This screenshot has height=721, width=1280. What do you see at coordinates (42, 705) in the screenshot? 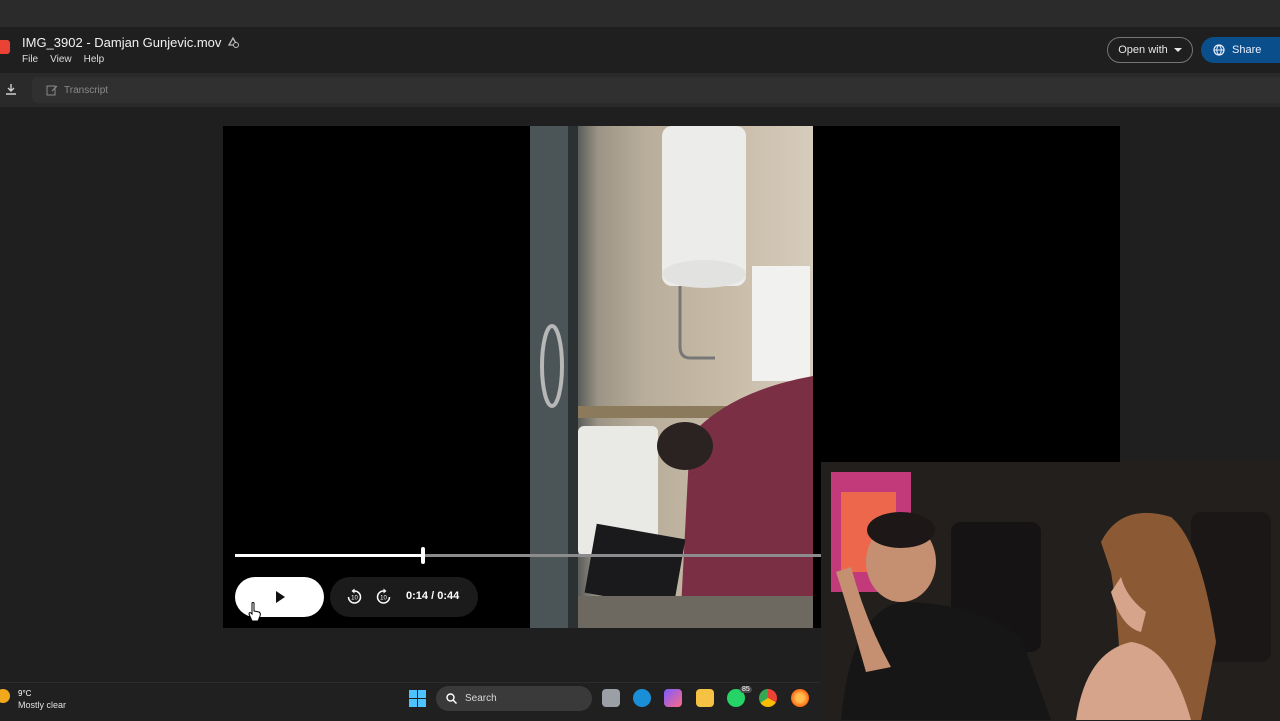
I see `weather-condition: Mostly clear` at bounding box center [42, 705].